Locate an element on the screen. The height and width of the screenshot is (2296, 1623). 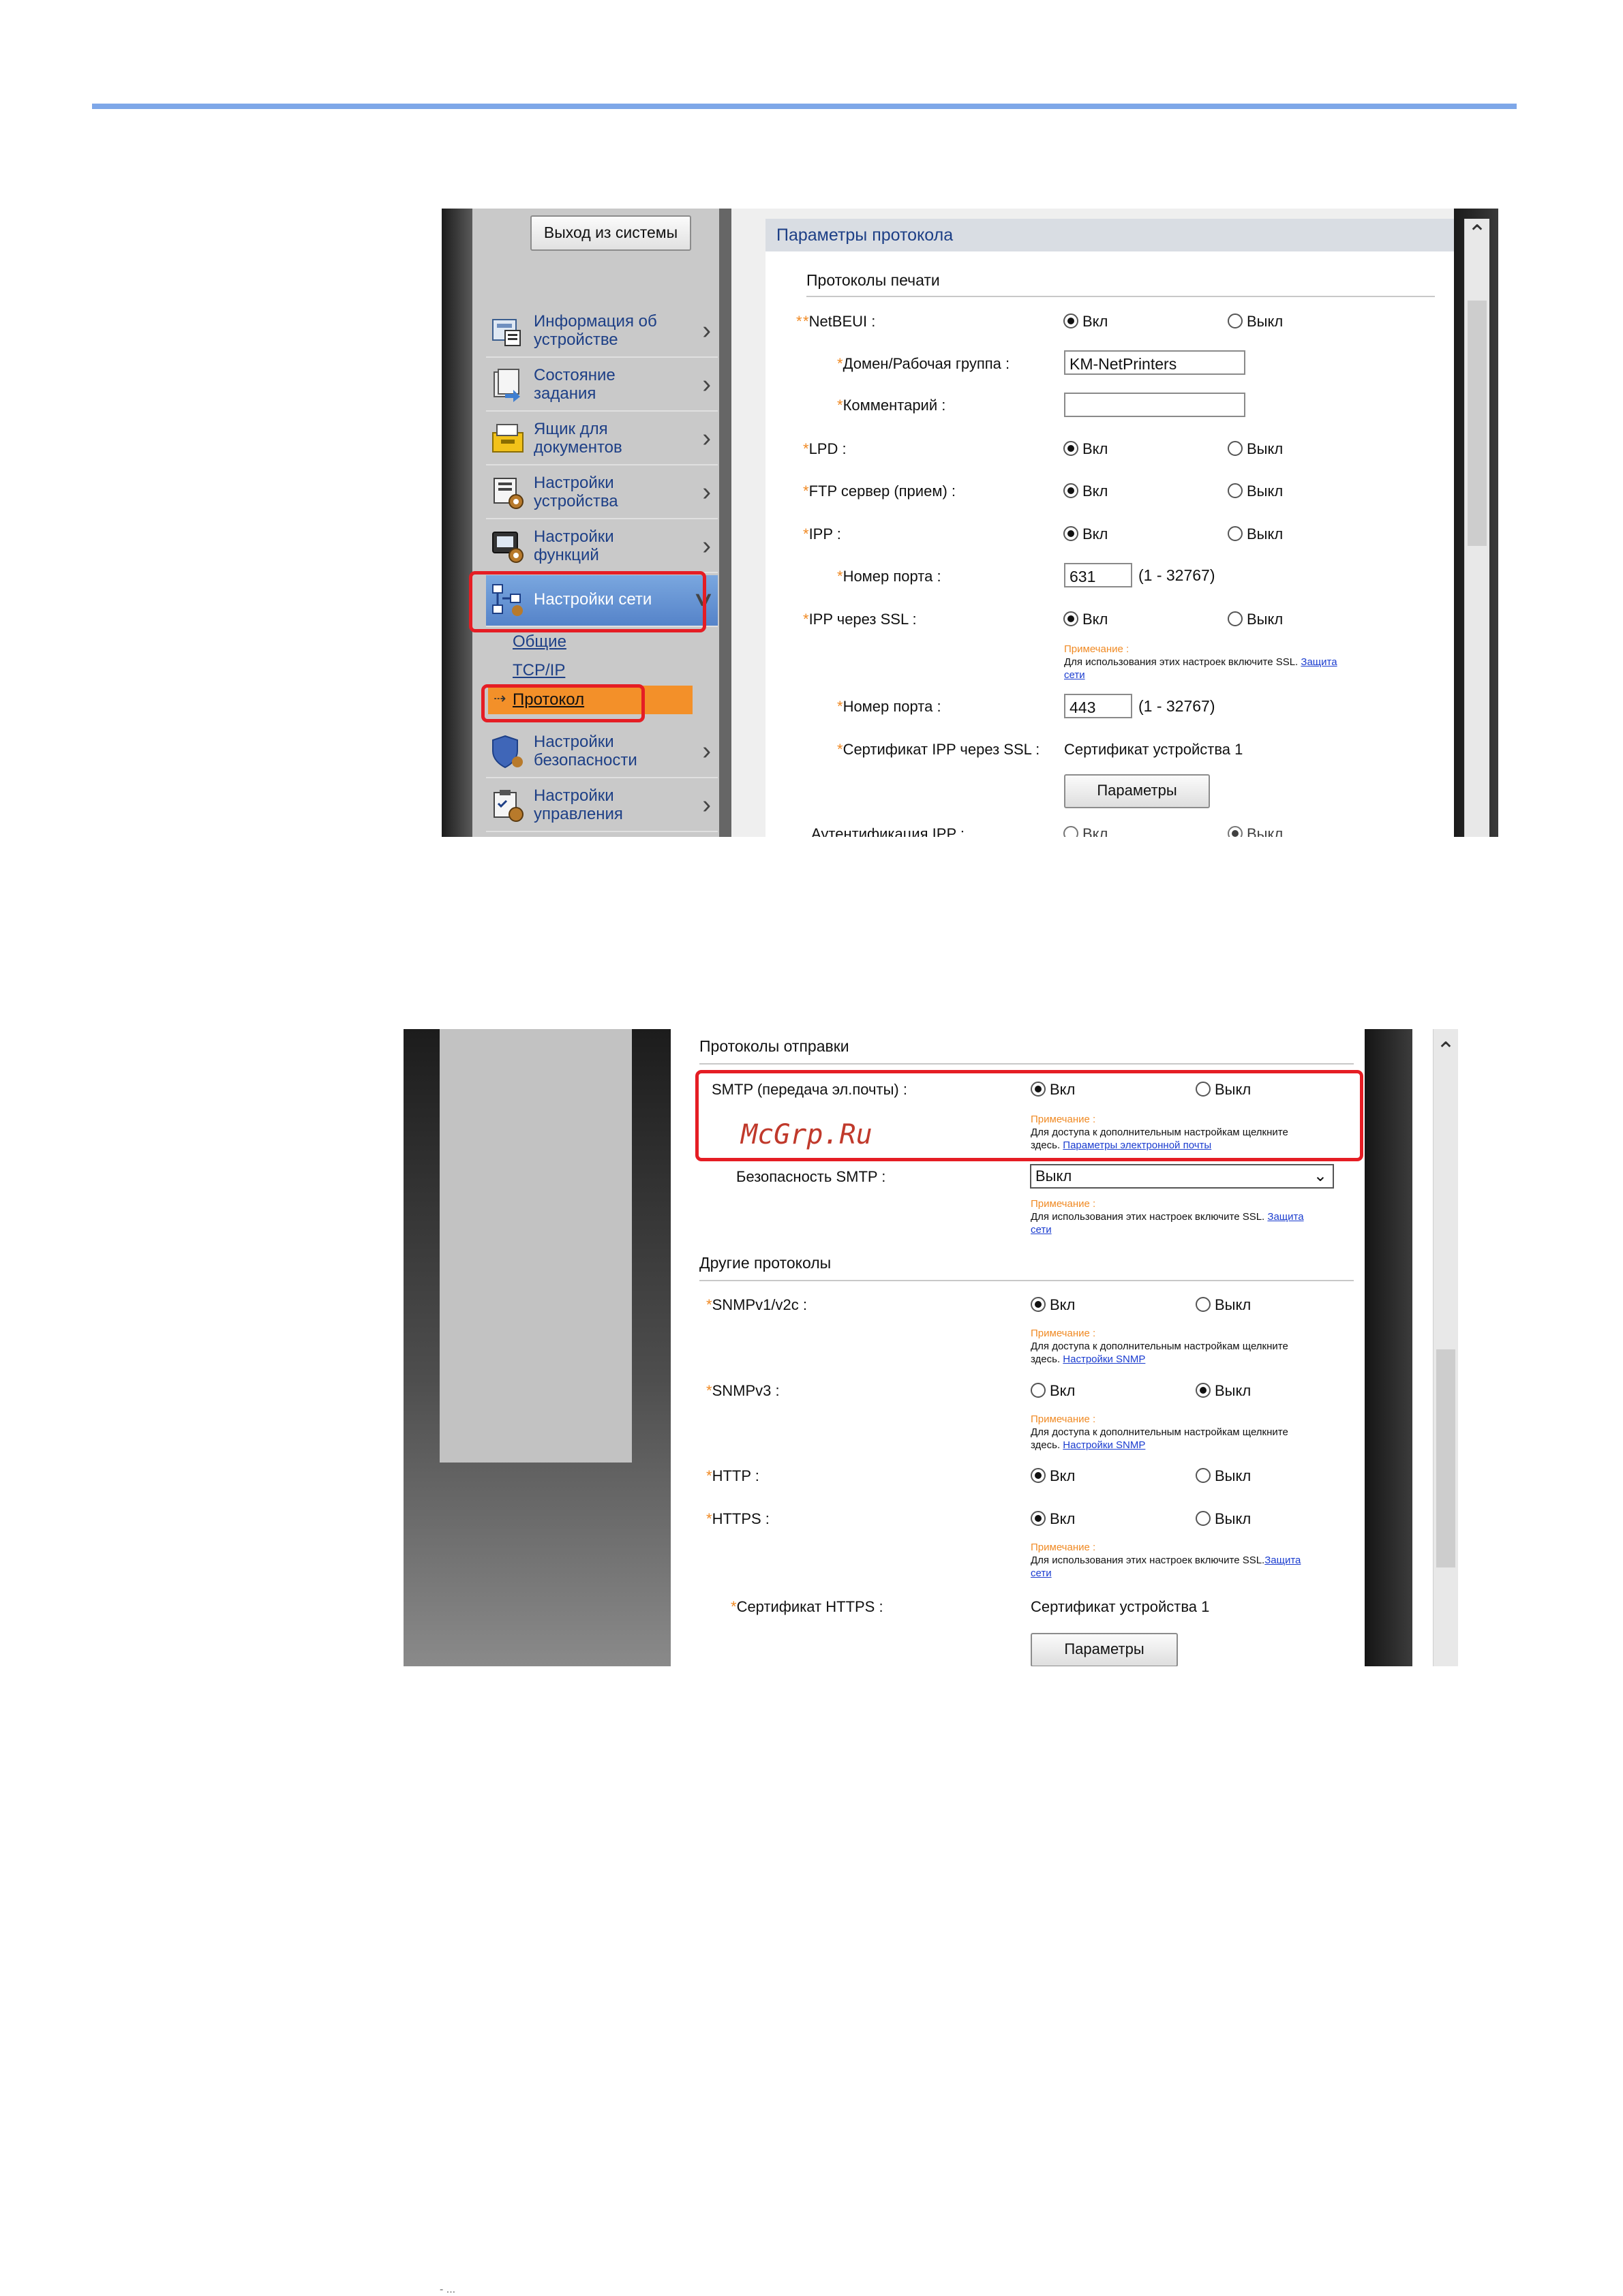
snmpv3-off-radio: Выкл is located at coordinates (1223, 1391).